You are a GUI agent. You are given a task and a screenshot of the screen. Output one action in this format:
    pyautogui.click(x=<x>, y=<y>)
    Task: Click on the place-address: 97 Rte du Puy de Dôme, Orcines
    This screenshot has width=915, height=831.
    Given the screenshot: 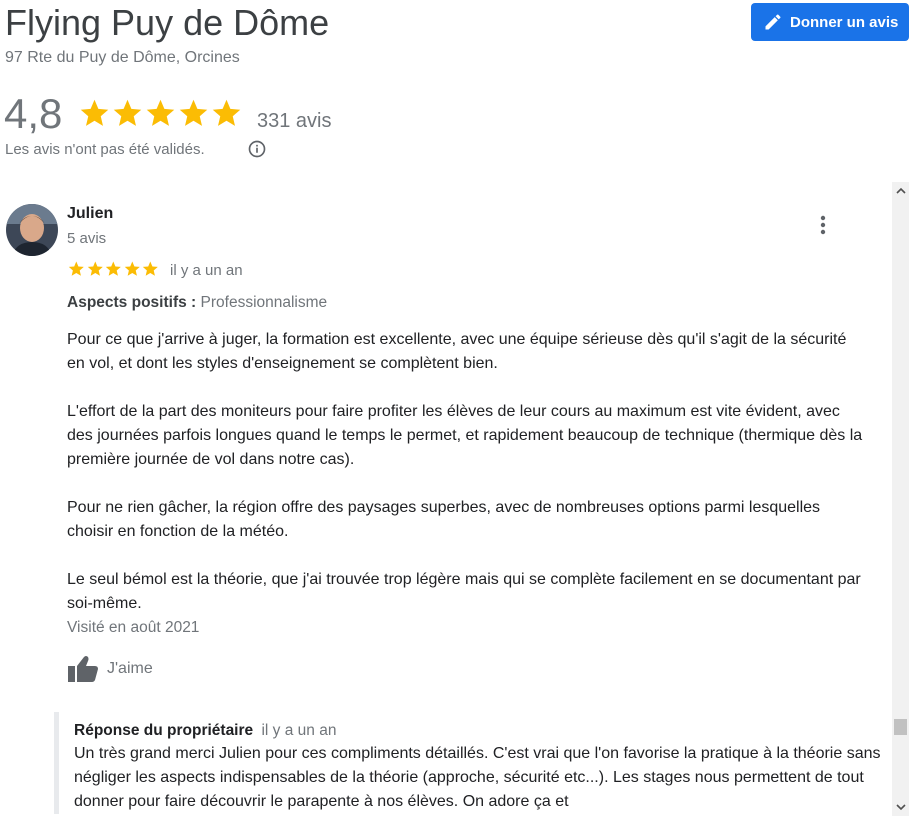 What is the action you would take?
    pyautogui.click(x=122, y=57)
    